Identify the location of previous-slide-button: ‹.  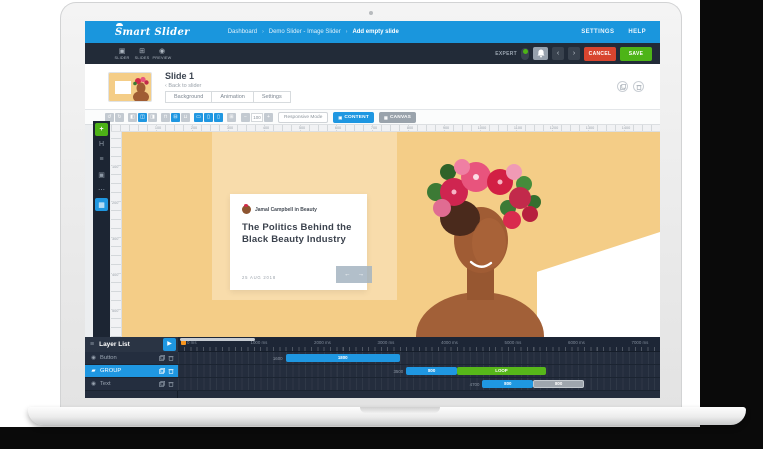
(558, 53).